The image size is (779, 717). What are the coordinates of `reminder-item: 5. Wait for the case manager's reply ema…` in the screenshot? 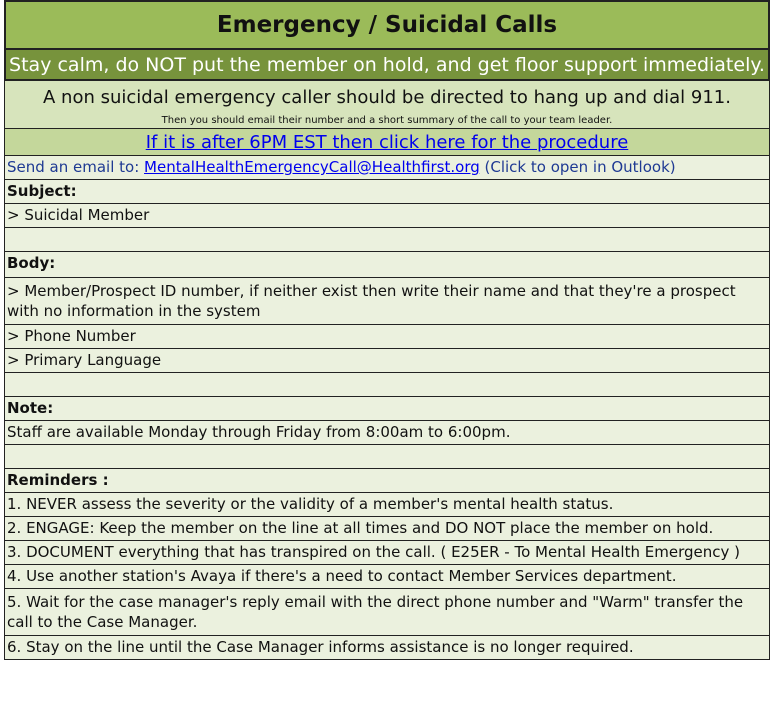 It's located at (387, 612).